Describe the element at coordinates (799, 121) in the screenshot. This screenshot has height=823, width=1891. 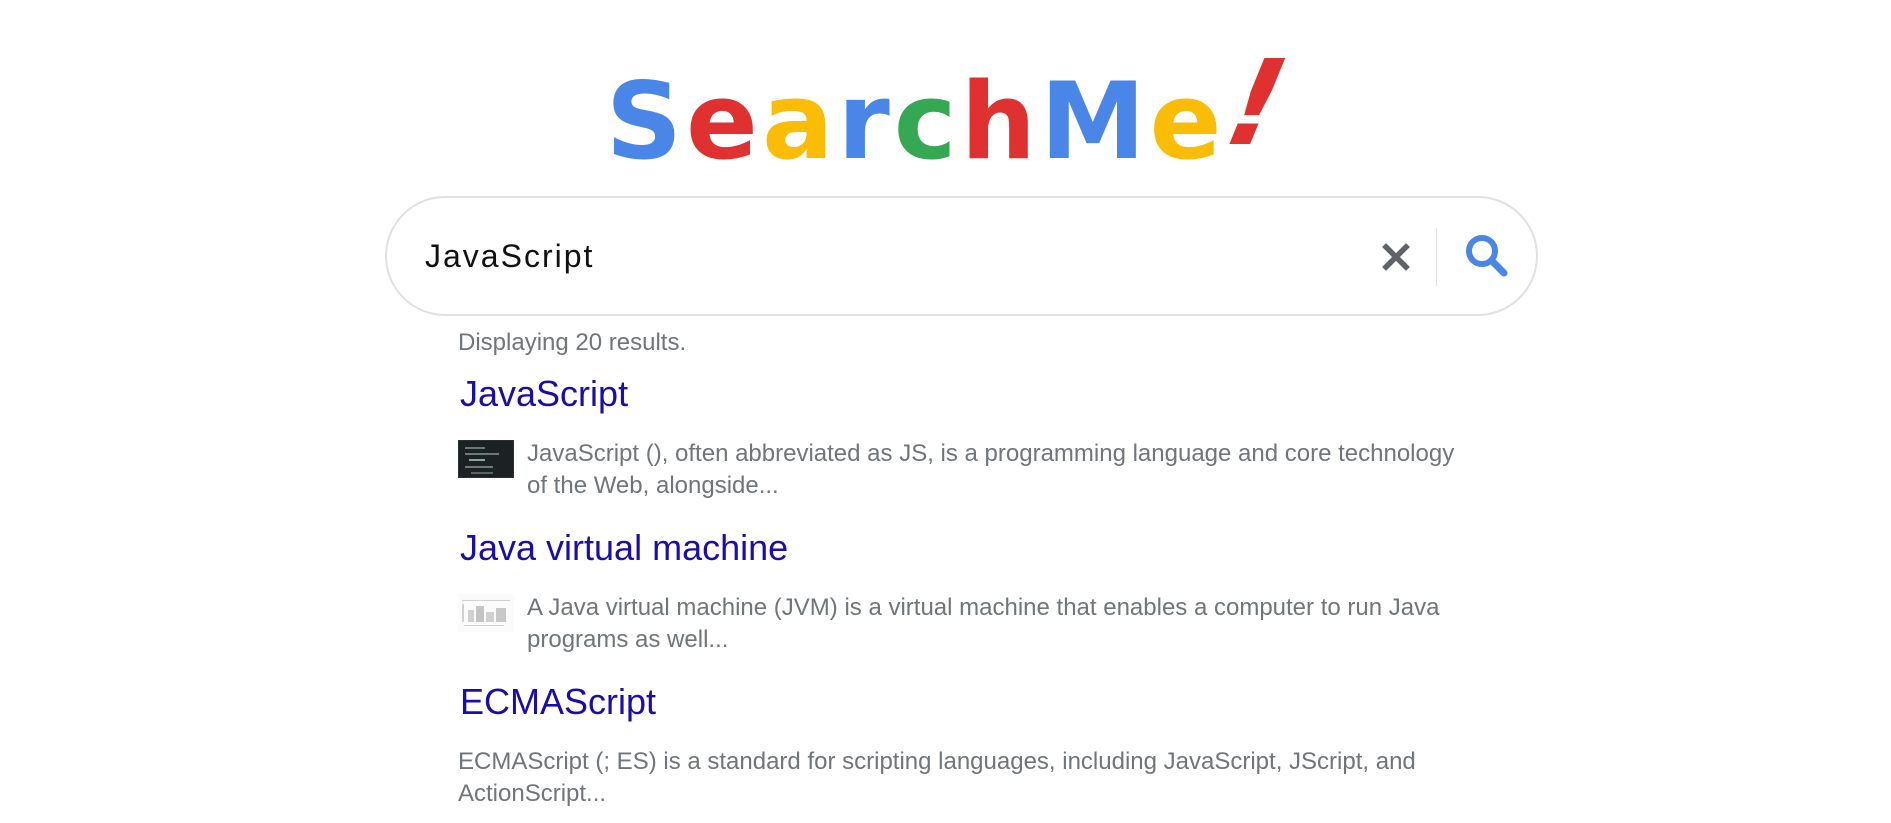
I see `logo-letter: a` at that location.